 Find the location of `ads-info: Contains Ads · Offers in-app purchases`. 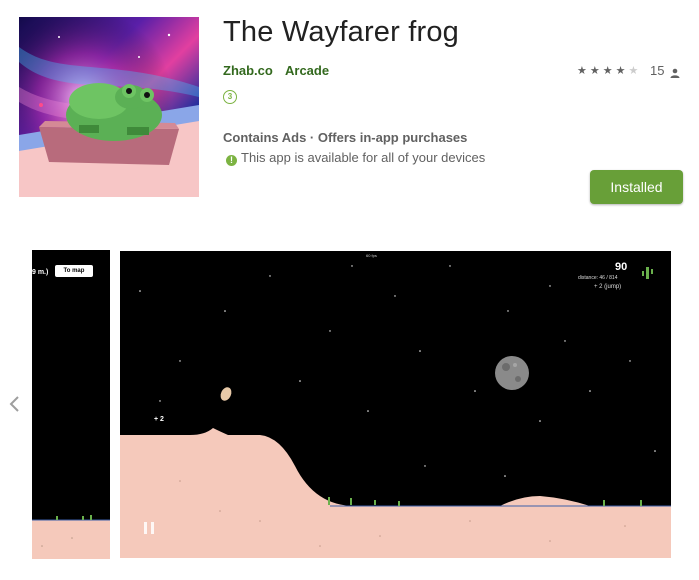

ads-info: Contains Ads · Offers in-app purchases is located at coordinates (345, 137).